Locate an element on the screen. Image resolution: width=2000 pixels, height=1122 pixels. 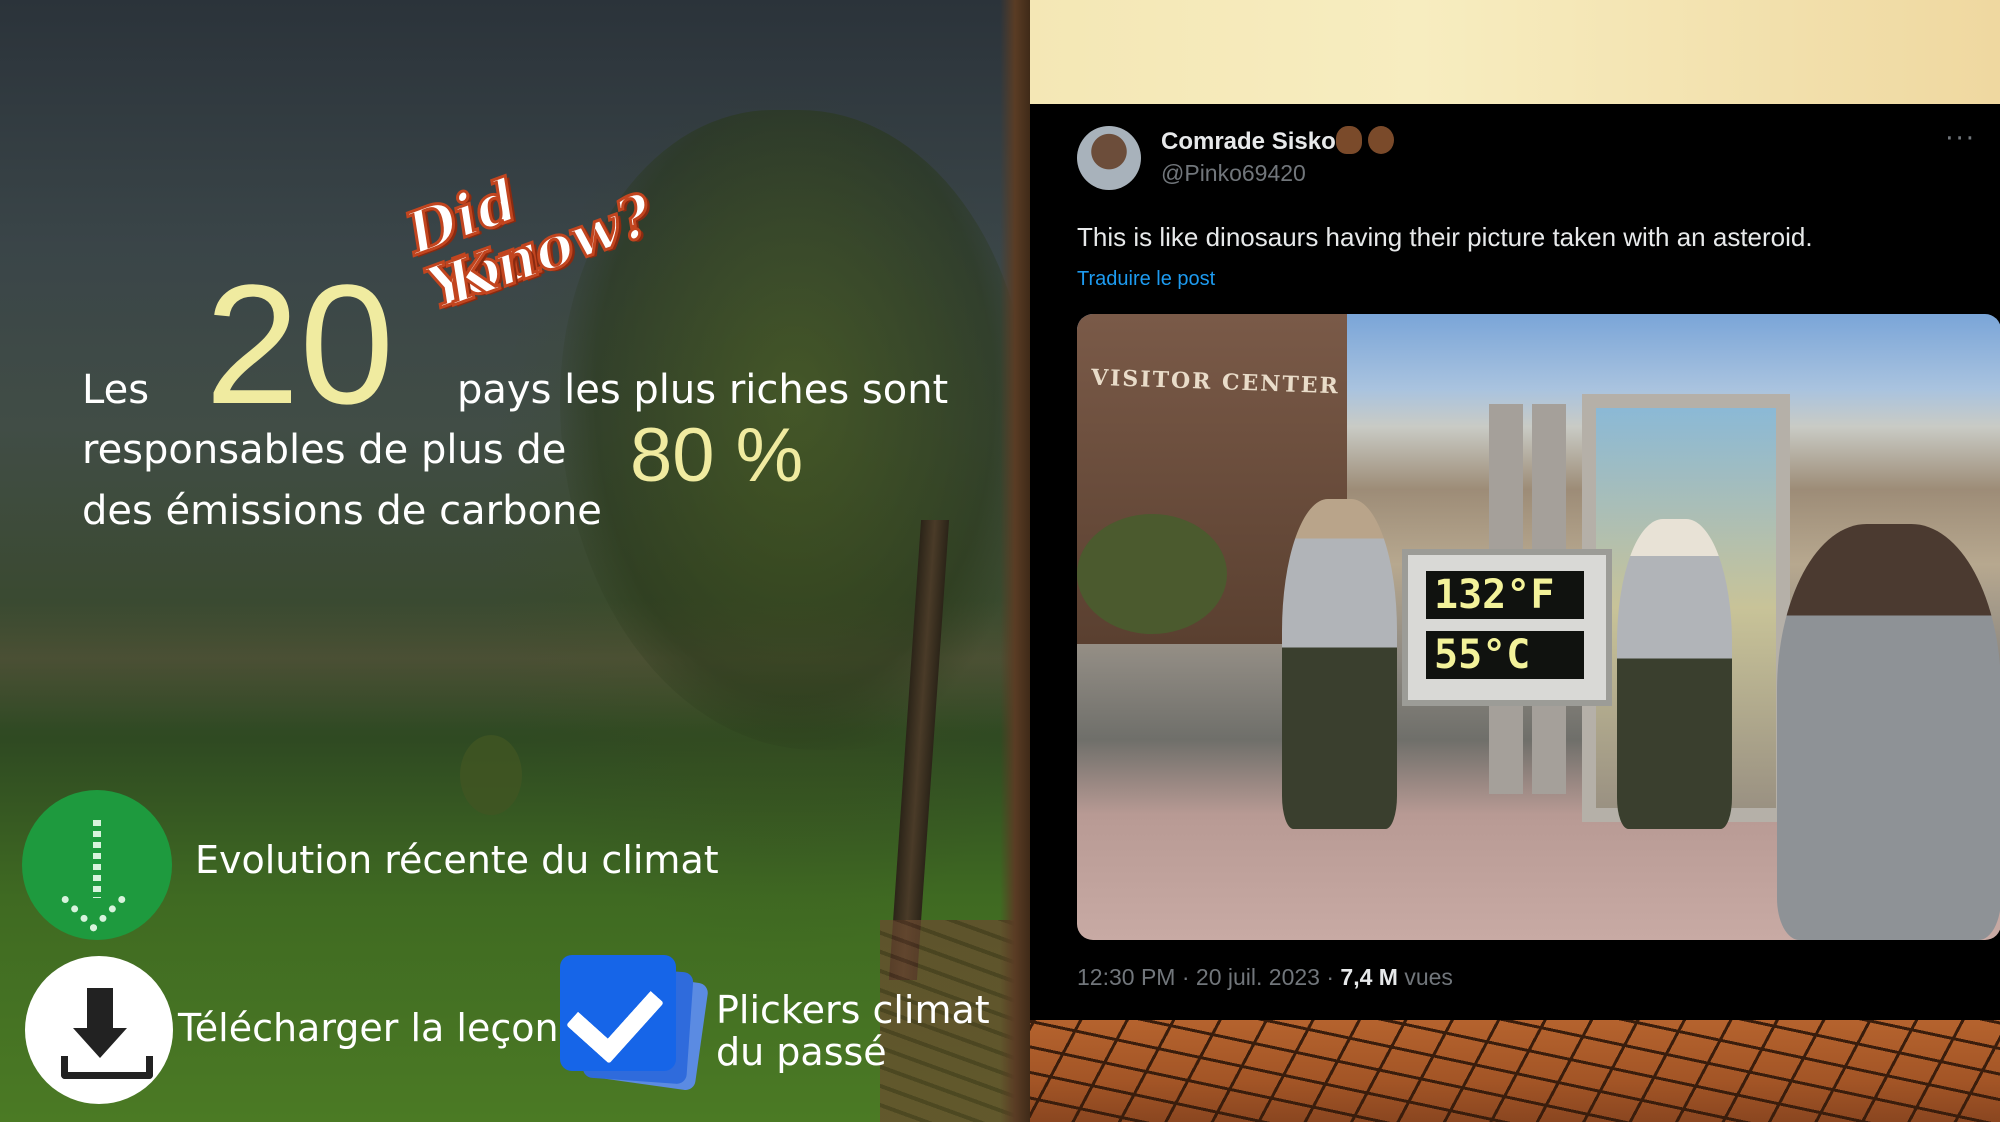
photographer is located at coordinates (1888, 732).